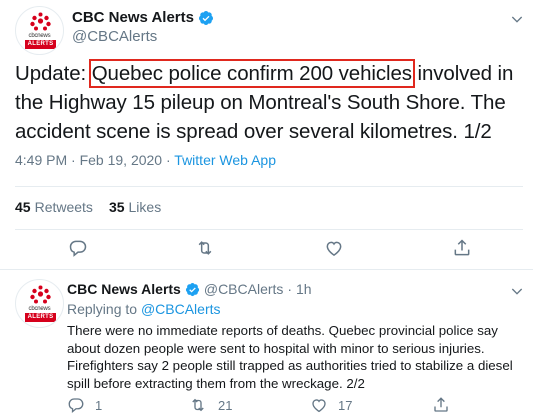  What do you see at coordinates (124, 289) in the screenshot?
I see `reply-display-name: CBC News Alerts` at bounding box center [124, 289].